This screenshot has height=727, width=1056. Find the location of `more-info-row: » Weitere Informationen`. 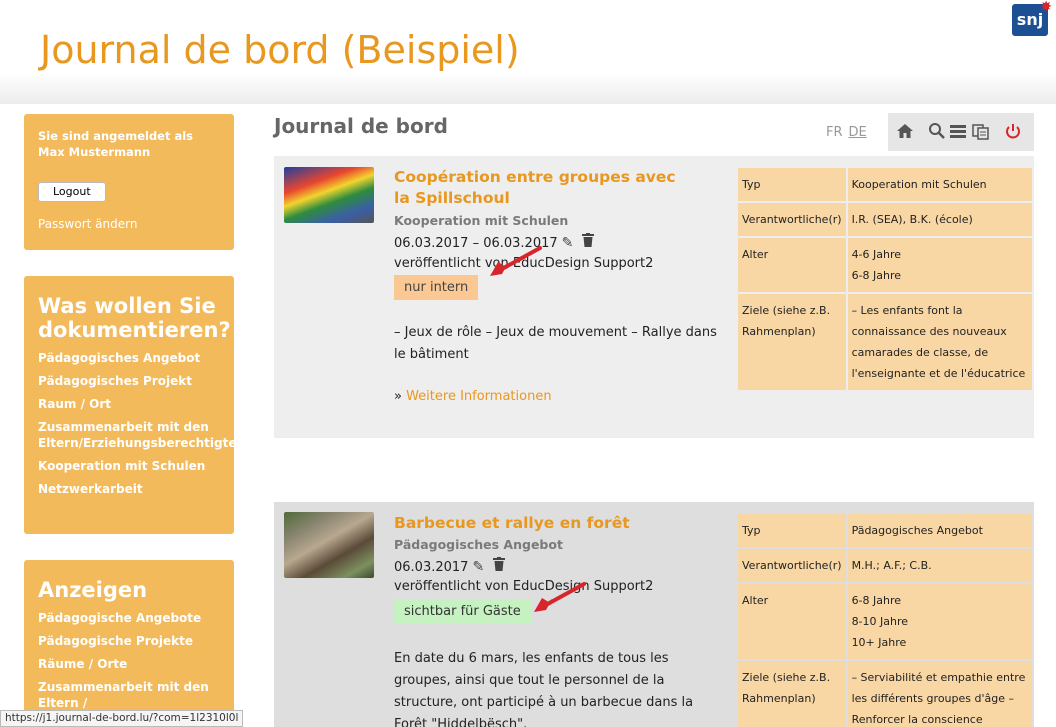

more-info-row: » Weitere Informationen is located at coordinates (473, 396).